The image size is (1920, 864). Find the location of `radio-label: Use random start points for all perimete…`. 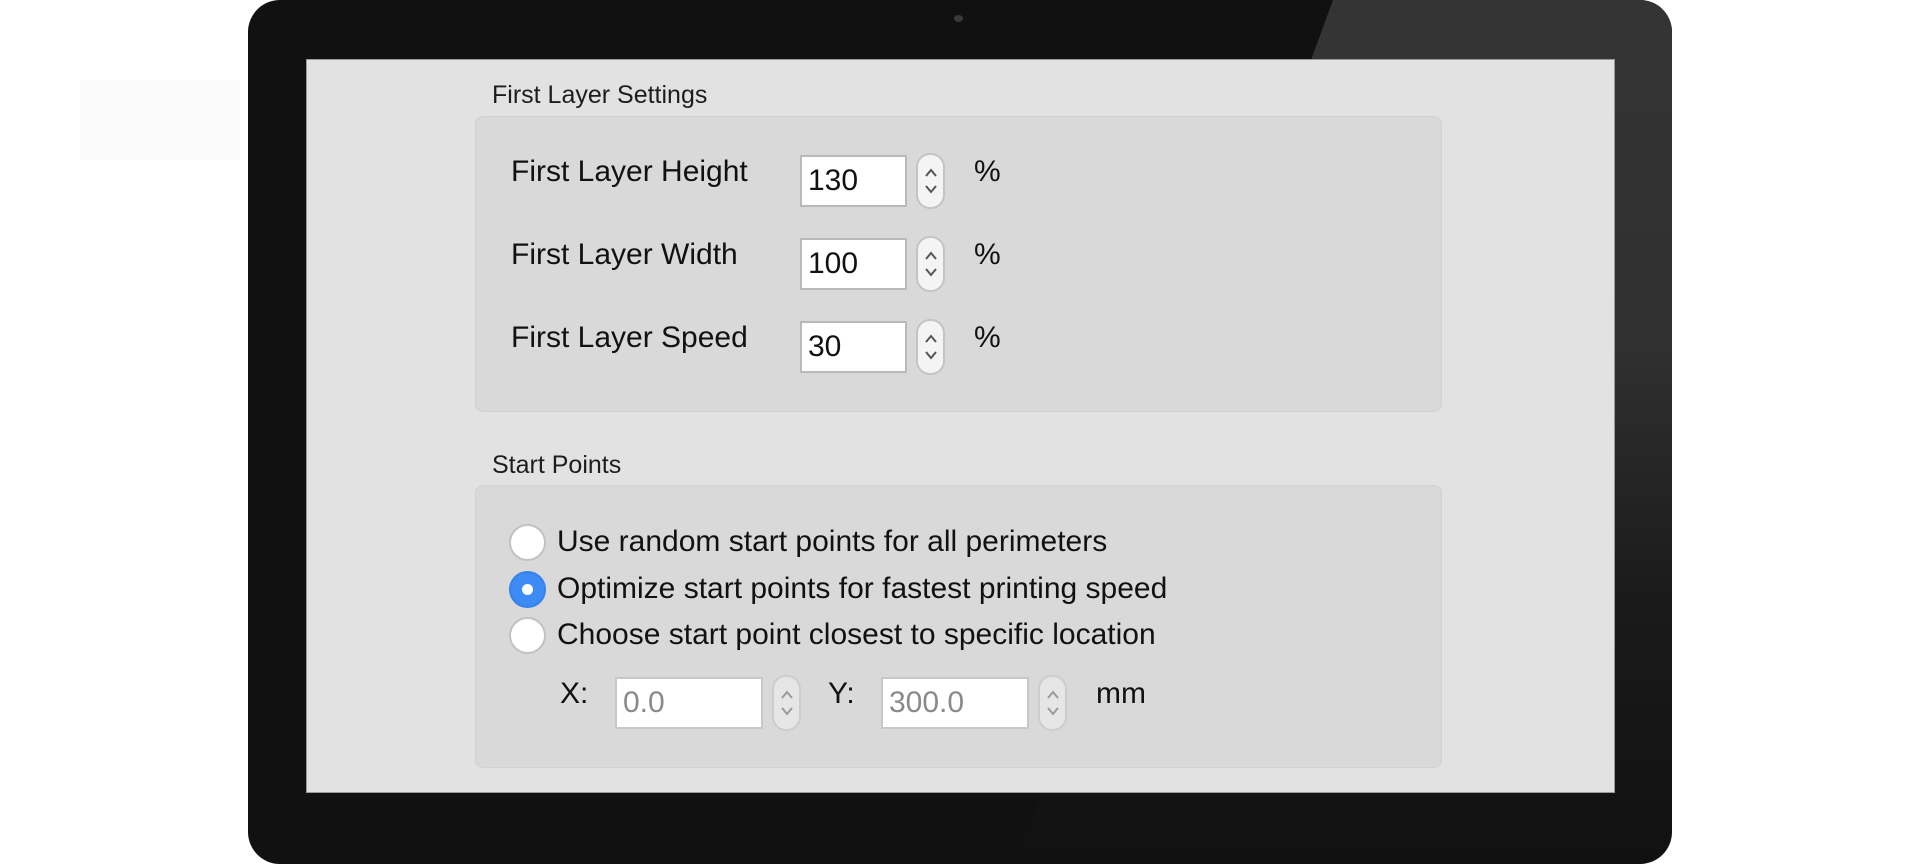

radio-label: Use random start points for all perimete… is located at coordinates (832, 541).